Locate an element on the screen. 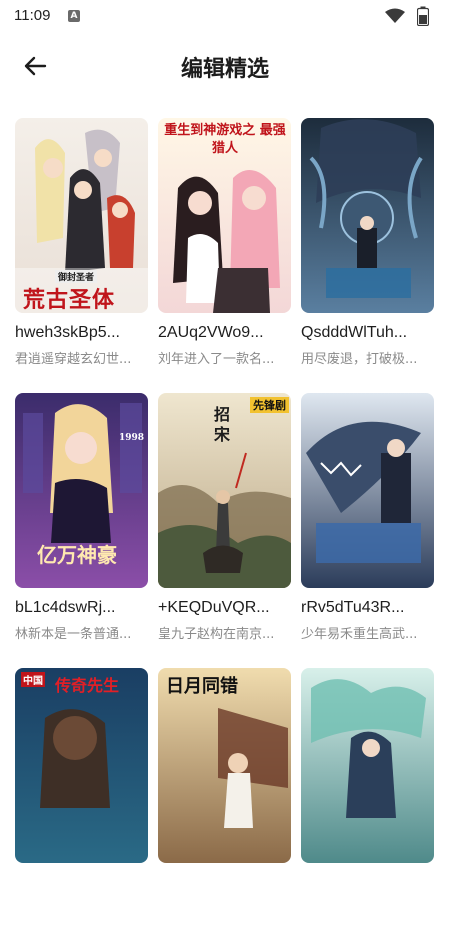 The image size is (450, 943). comic-card: 日月同错 is located at coordinates (224, 805).